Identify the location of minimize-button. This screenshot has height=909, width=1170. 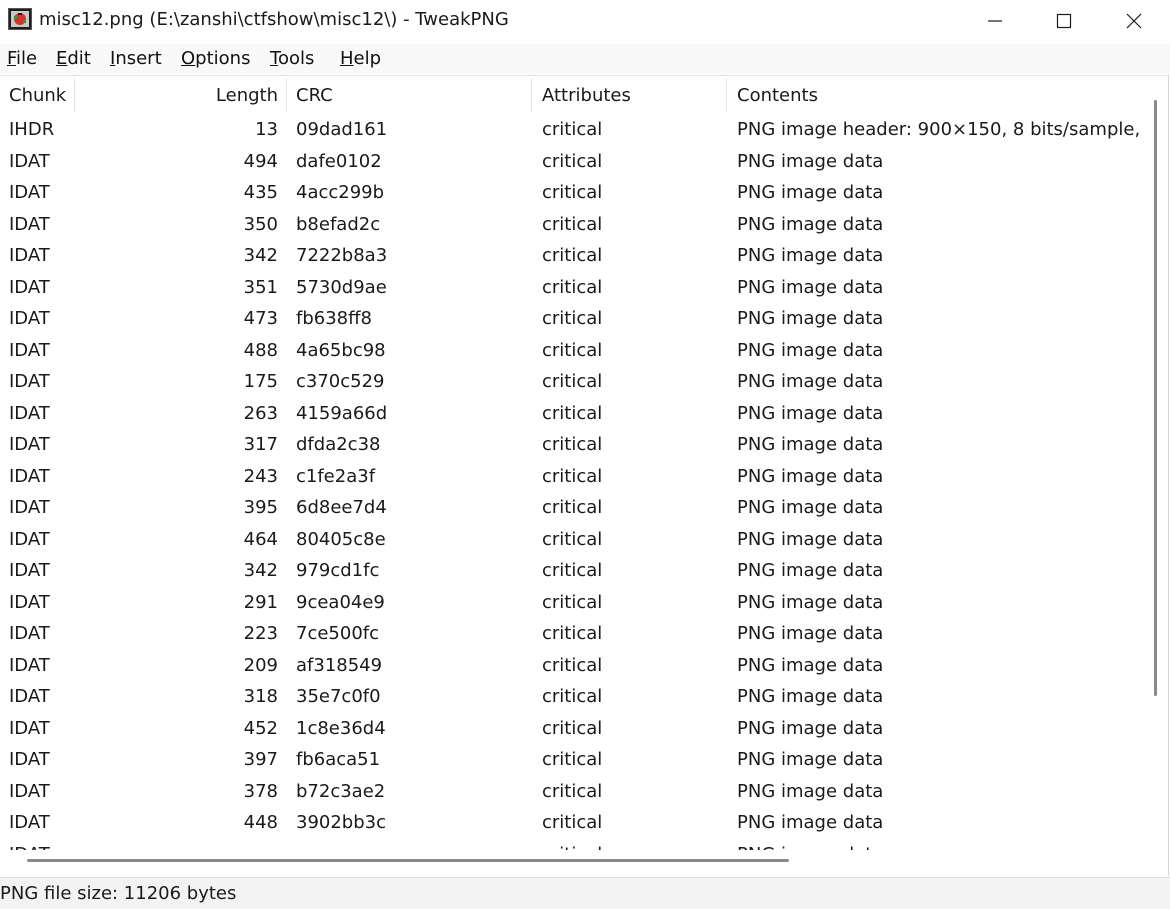
(995, 21).